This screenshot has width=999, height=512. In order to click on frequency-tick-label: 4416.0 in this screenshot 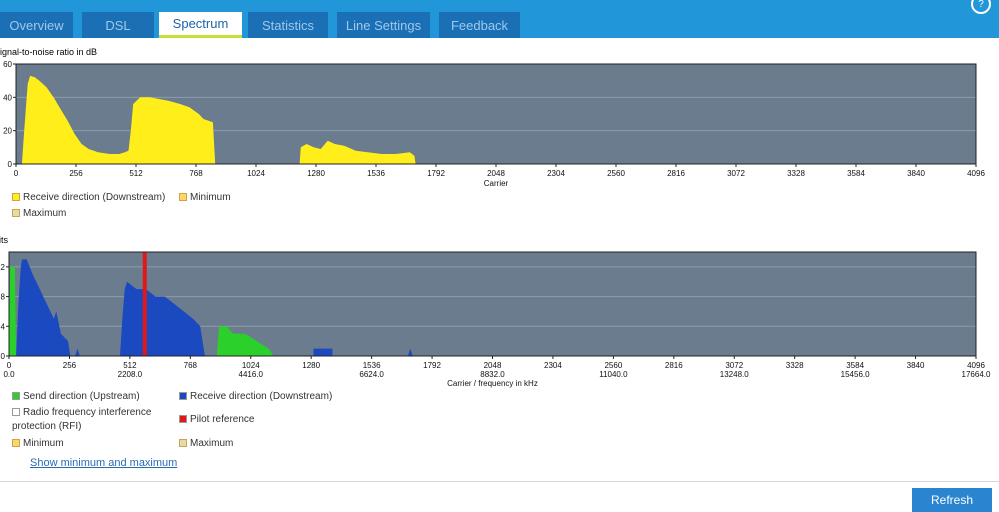, I will do `click(251, 374)`.